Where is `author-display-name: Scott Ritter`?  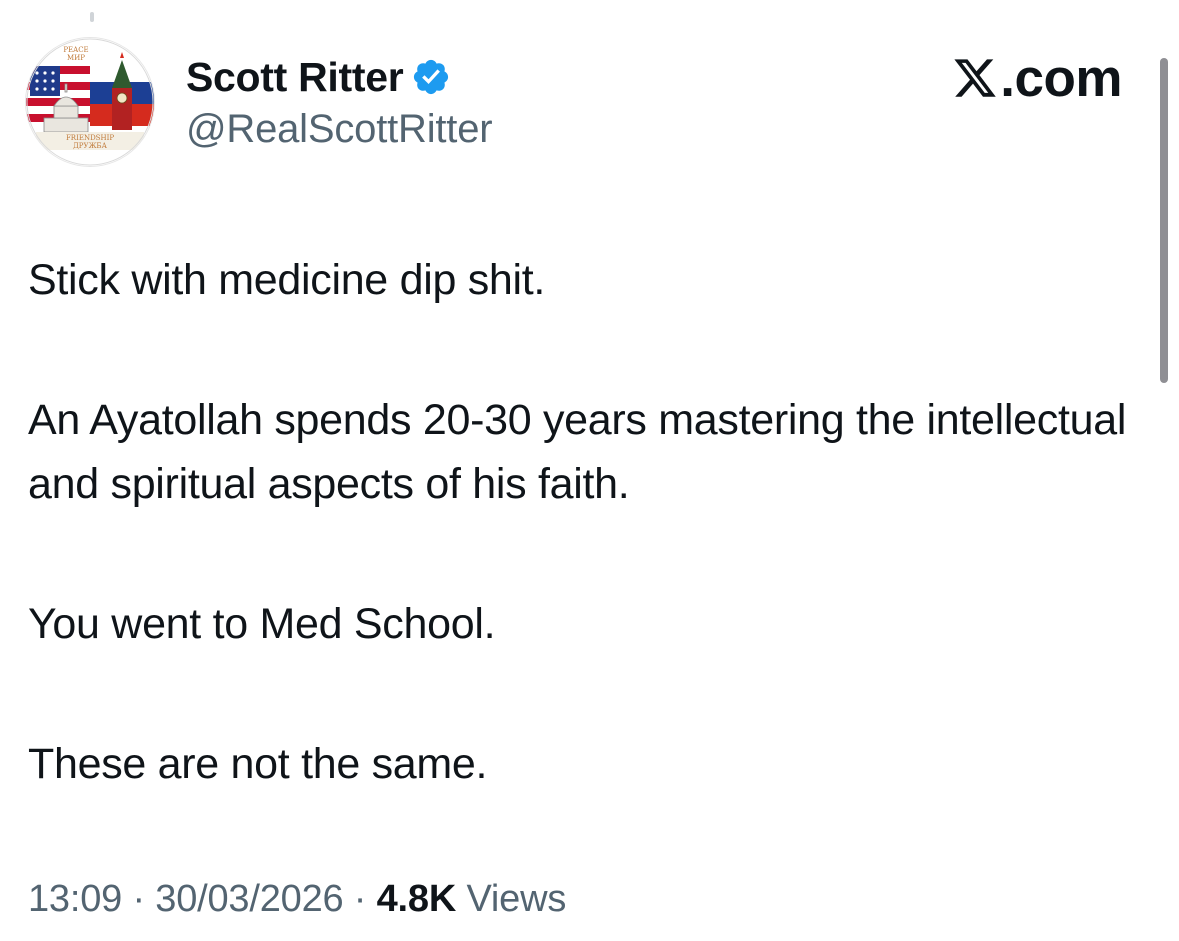
author-display-name: Scott Ritter is located at coordinates (295, 77).